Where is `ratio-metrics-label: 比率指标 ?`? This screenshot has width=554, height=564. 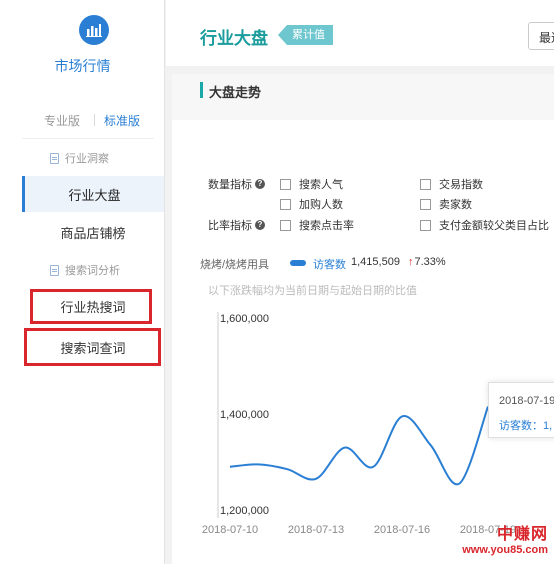
ratio-metrics-label: 比率指标 ? is located at coordinates (236, 225).